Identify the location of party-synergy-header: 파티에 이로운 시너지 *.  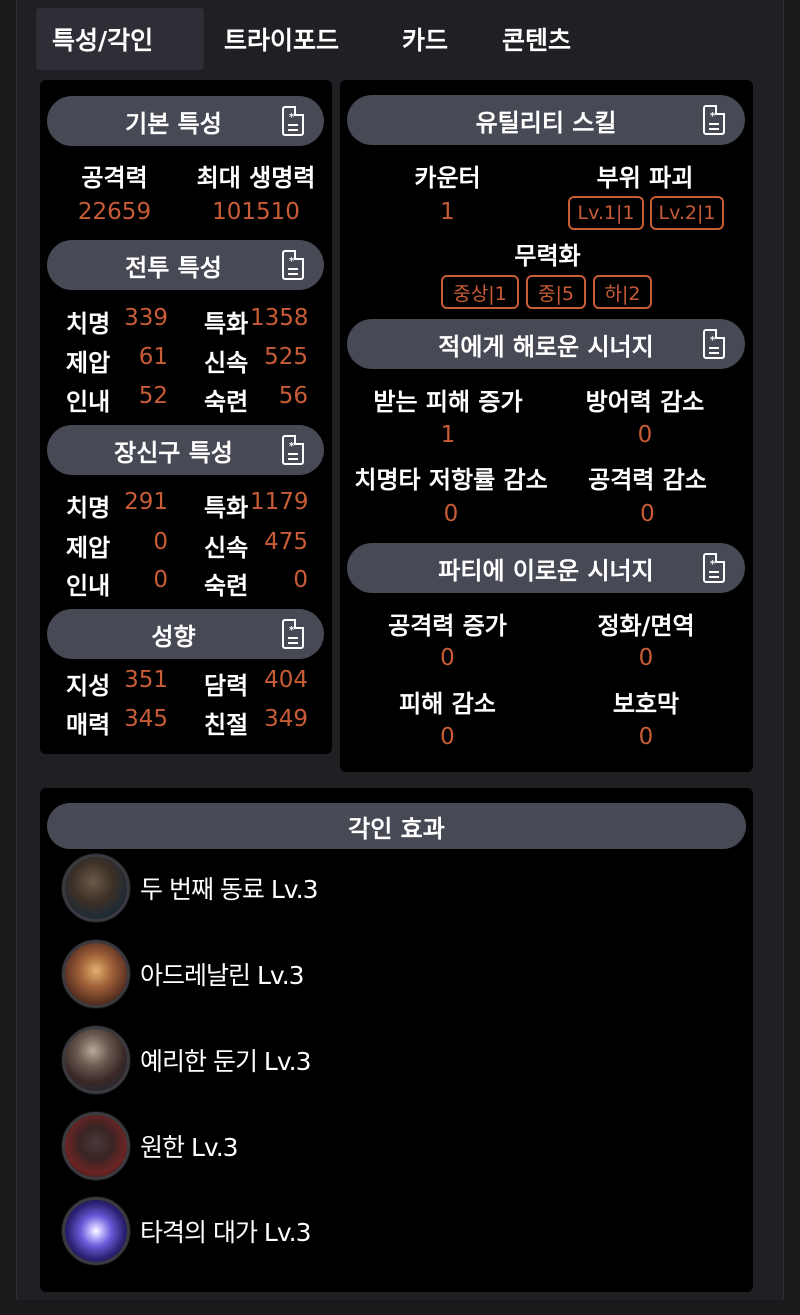
(546, 568).